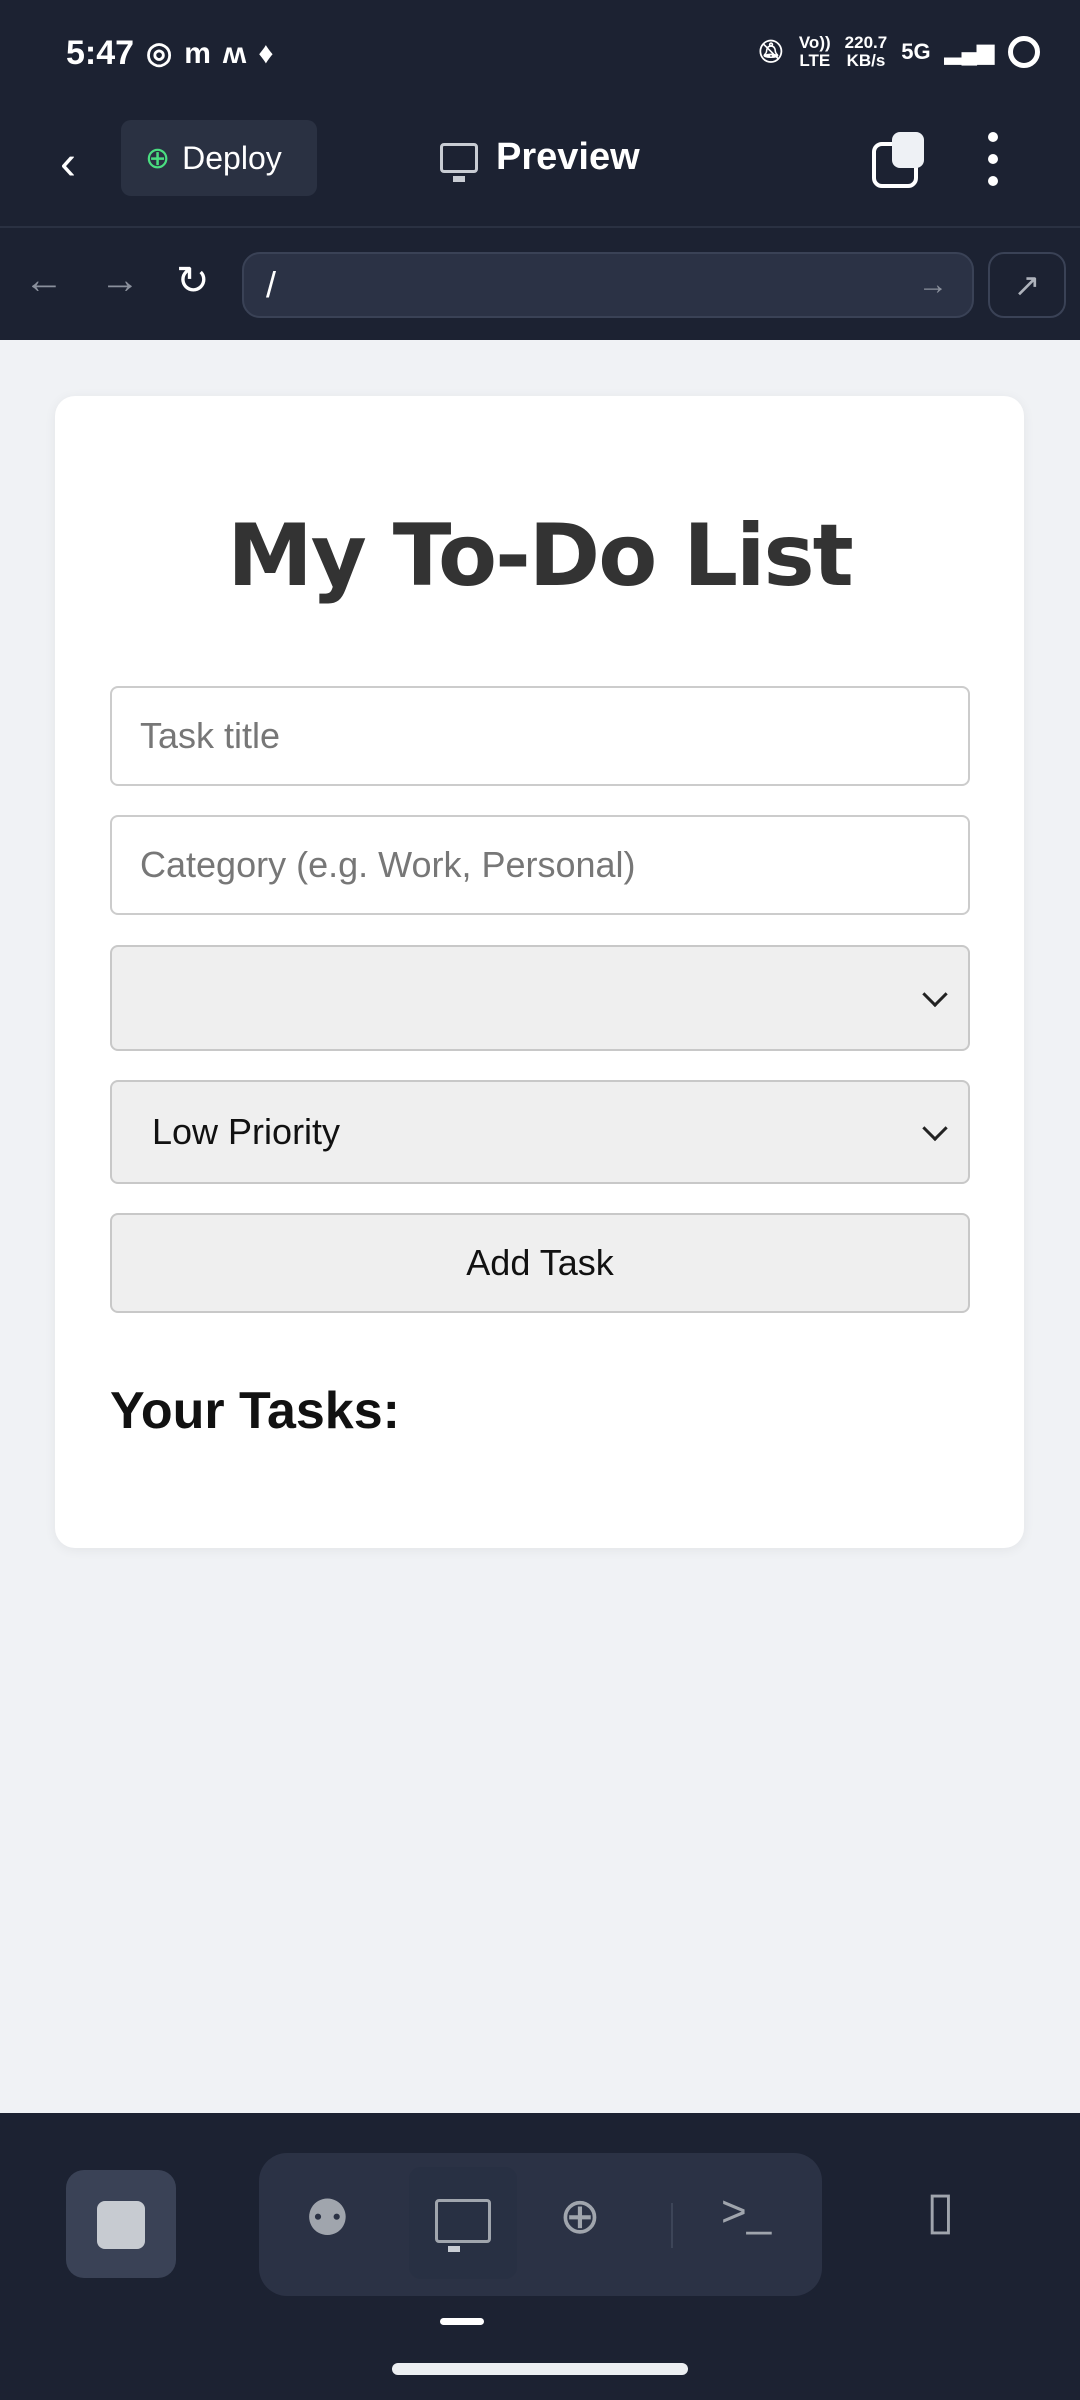 The height and width of the screenshot is (2400, 1080). I want to click on swiggy-icon: ♦, so click(272, 53).